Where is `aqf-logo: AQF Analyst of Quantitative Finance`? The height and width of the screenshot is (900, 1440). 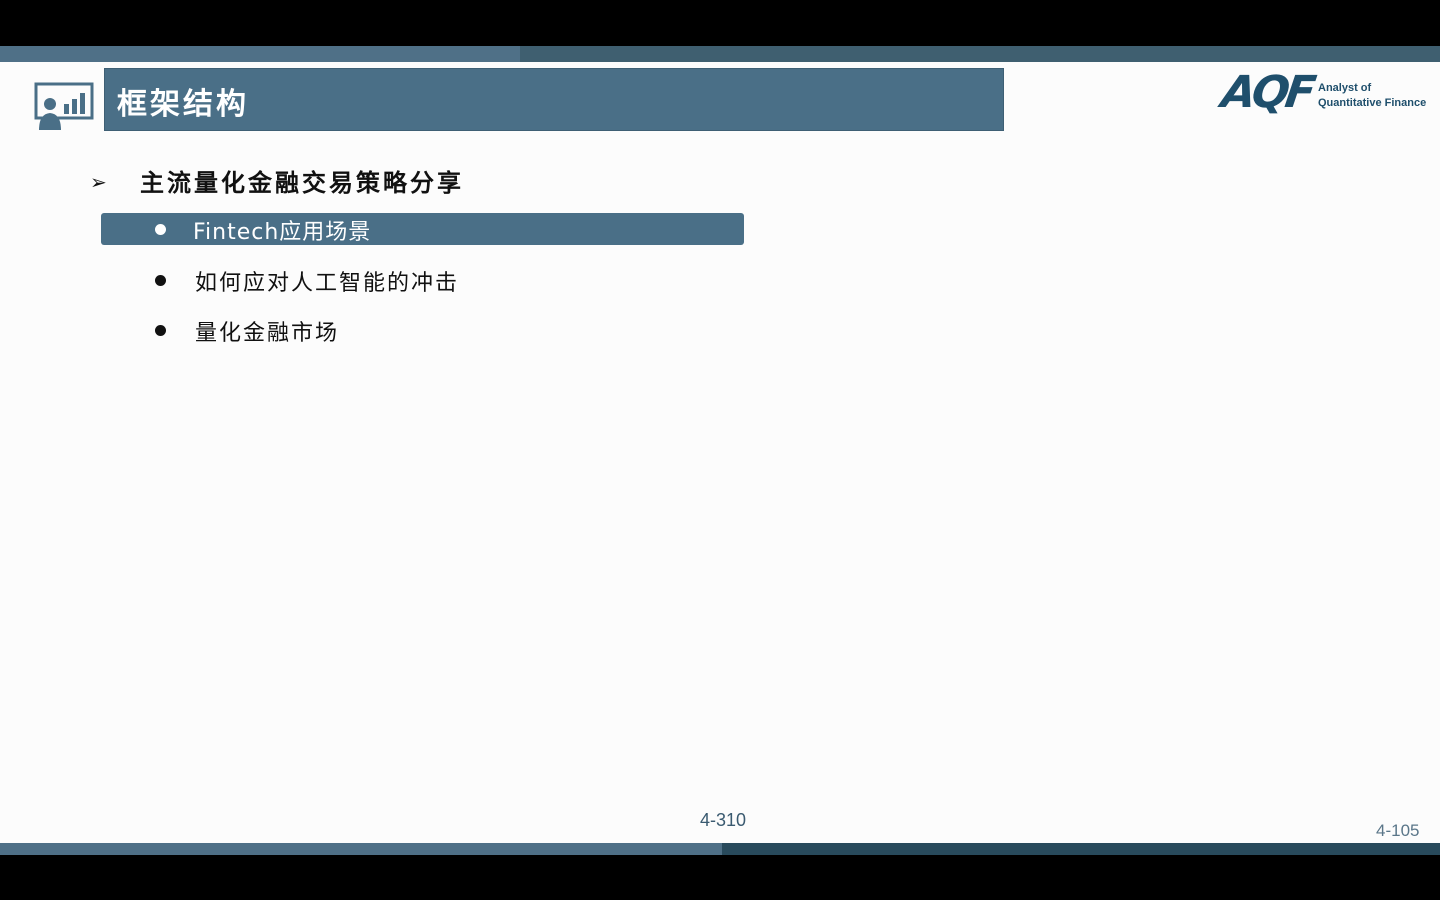
aqf-logo: AQF Analyst of Quantitative Finance is located at coordinates (1325, 93).